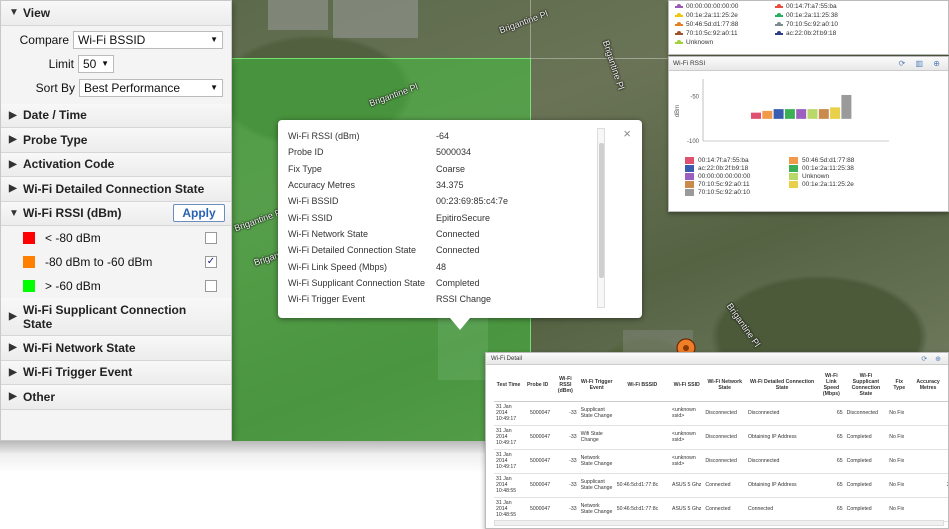  Describe the element at coordinates (932, 360) in the screenshot. I see `card-toolbar-icons: ⟳ ⊕` at that location.